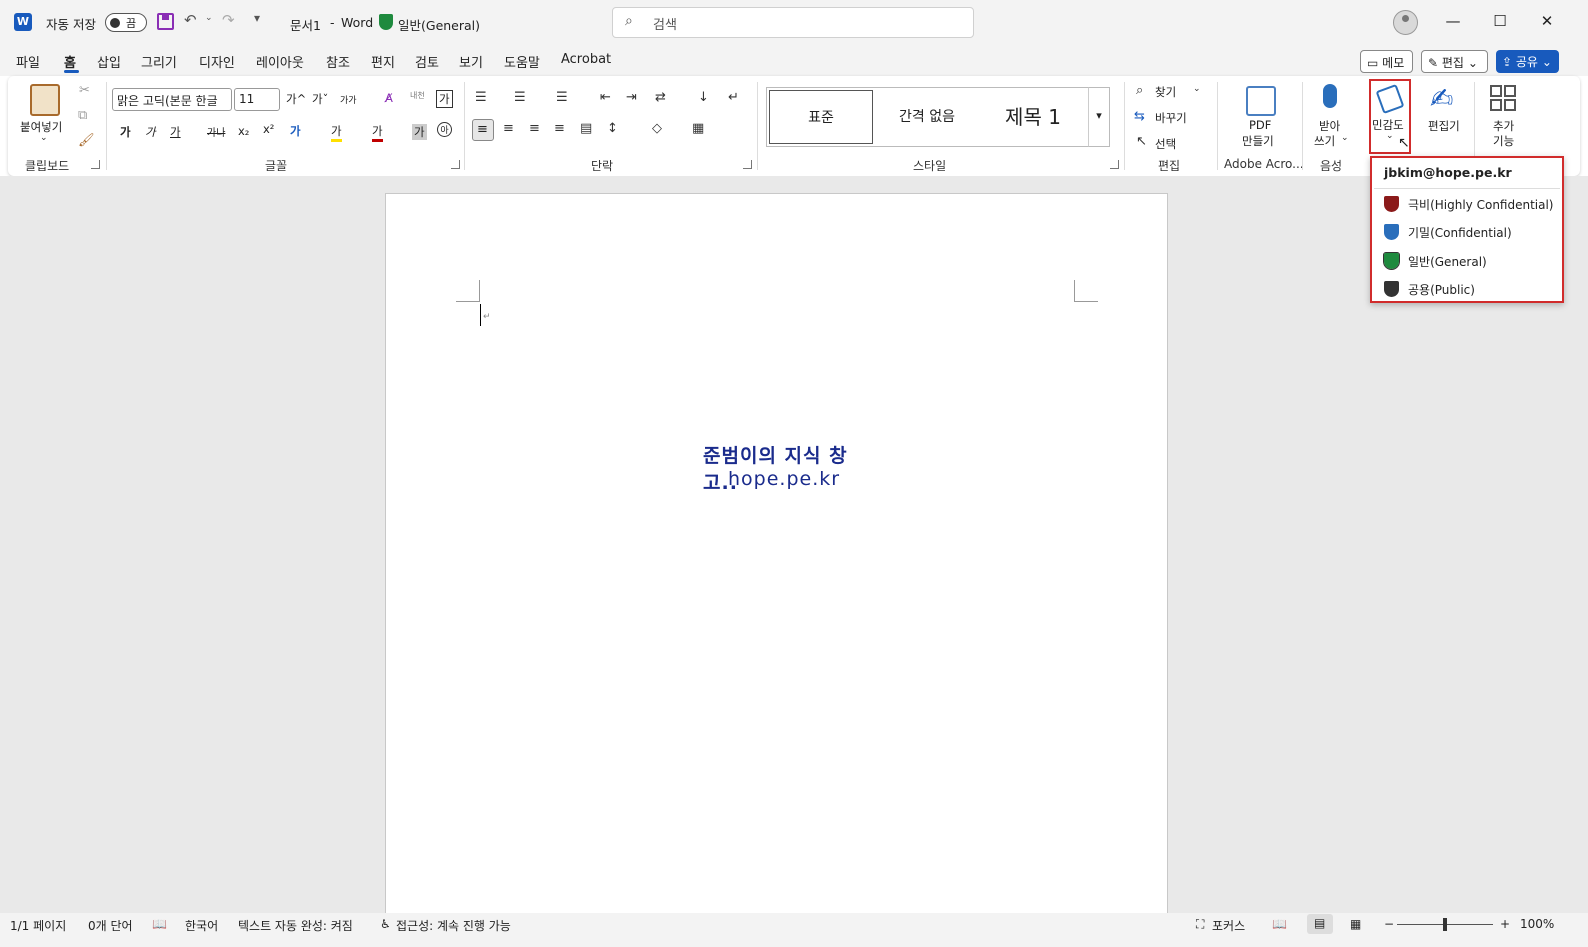 The image size is (1588, 947). What do you see at coordinates (377, 132) in the screenshot?
I see `font-color-icon: 가` at bounding box center [377, 132].